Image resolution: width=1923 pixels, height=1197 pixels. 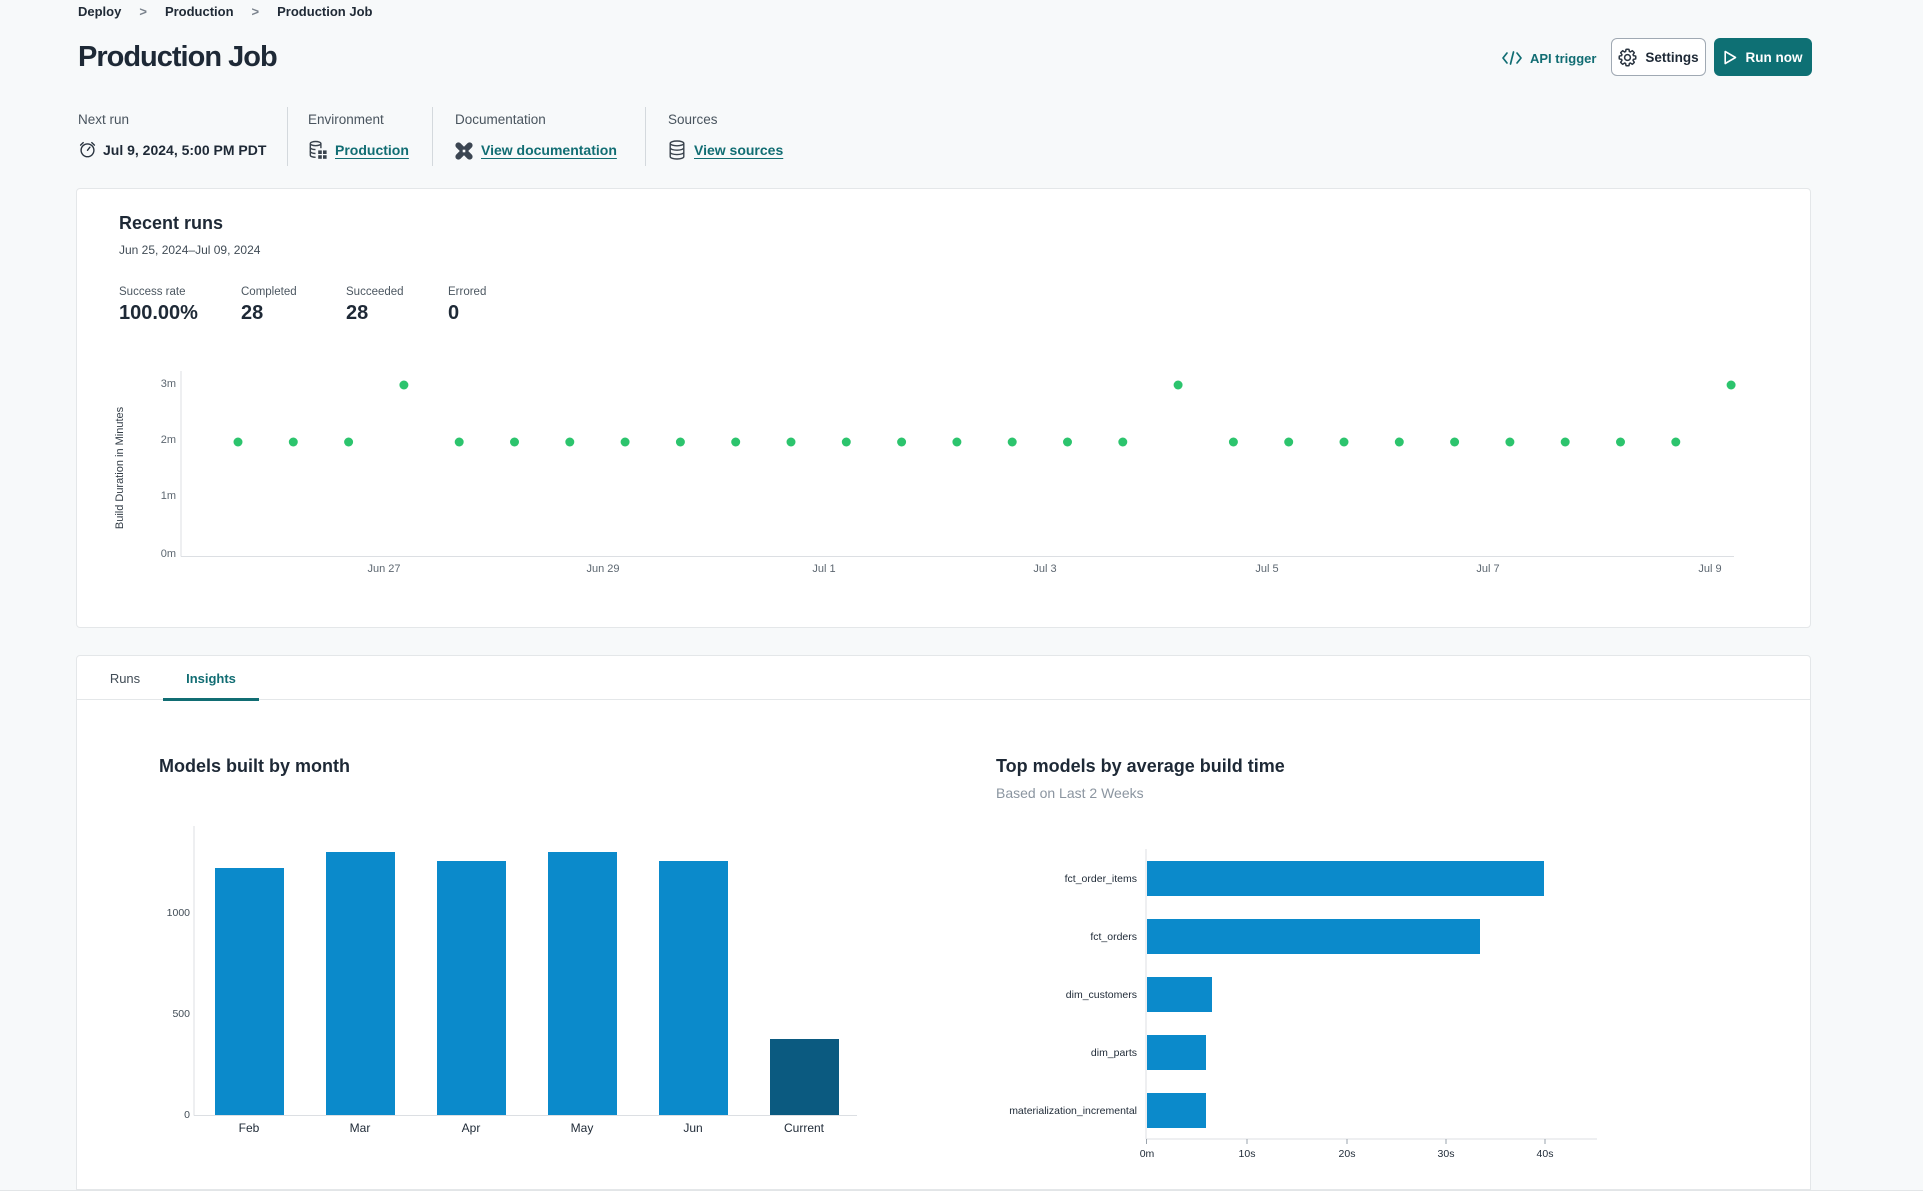 I want to click on svg-text: Current, so click(x=804, y=1128).